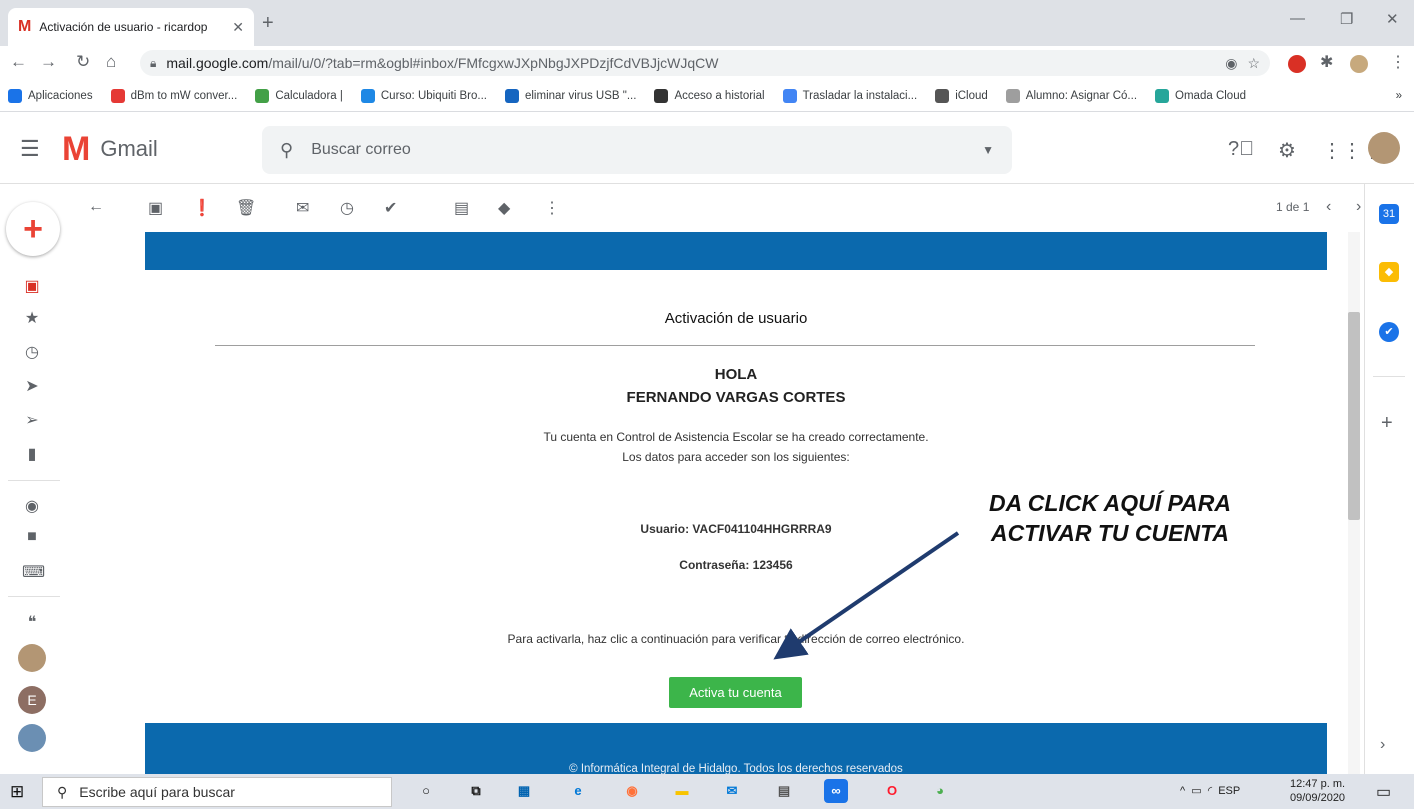  Describe the element at coordinates (426, 791) in the screenshot. I see `cortana-icon: ○` at that location.